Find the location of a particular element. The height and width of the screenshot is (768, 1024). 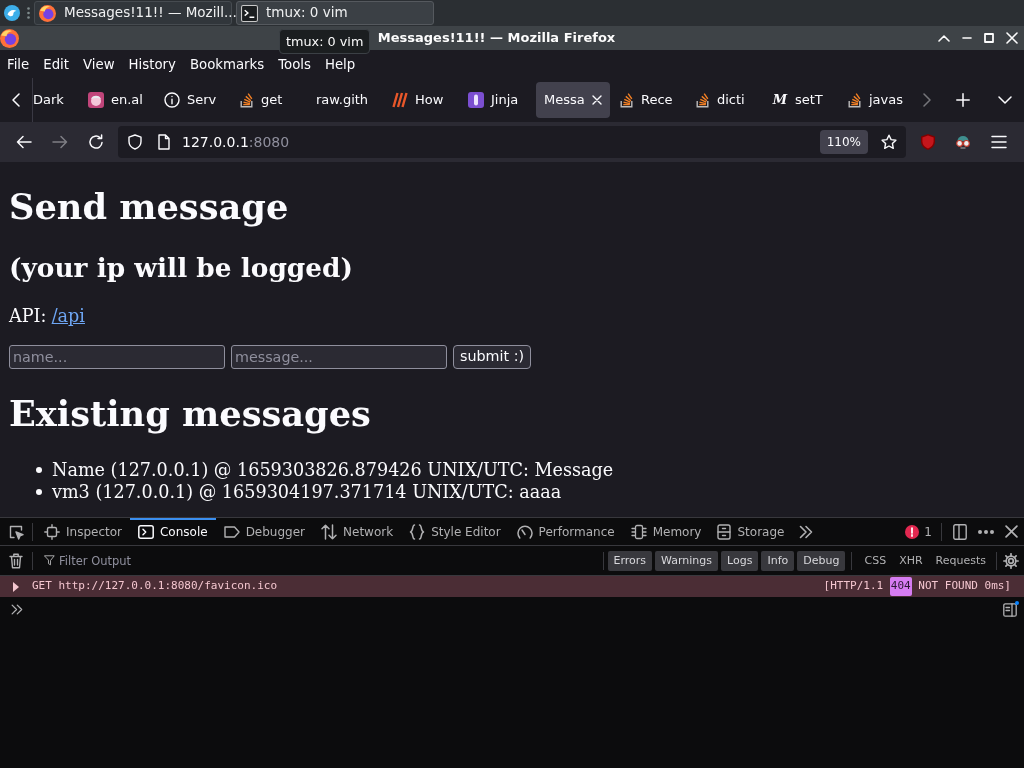

tag-icon is located at coordinates (231, 531).